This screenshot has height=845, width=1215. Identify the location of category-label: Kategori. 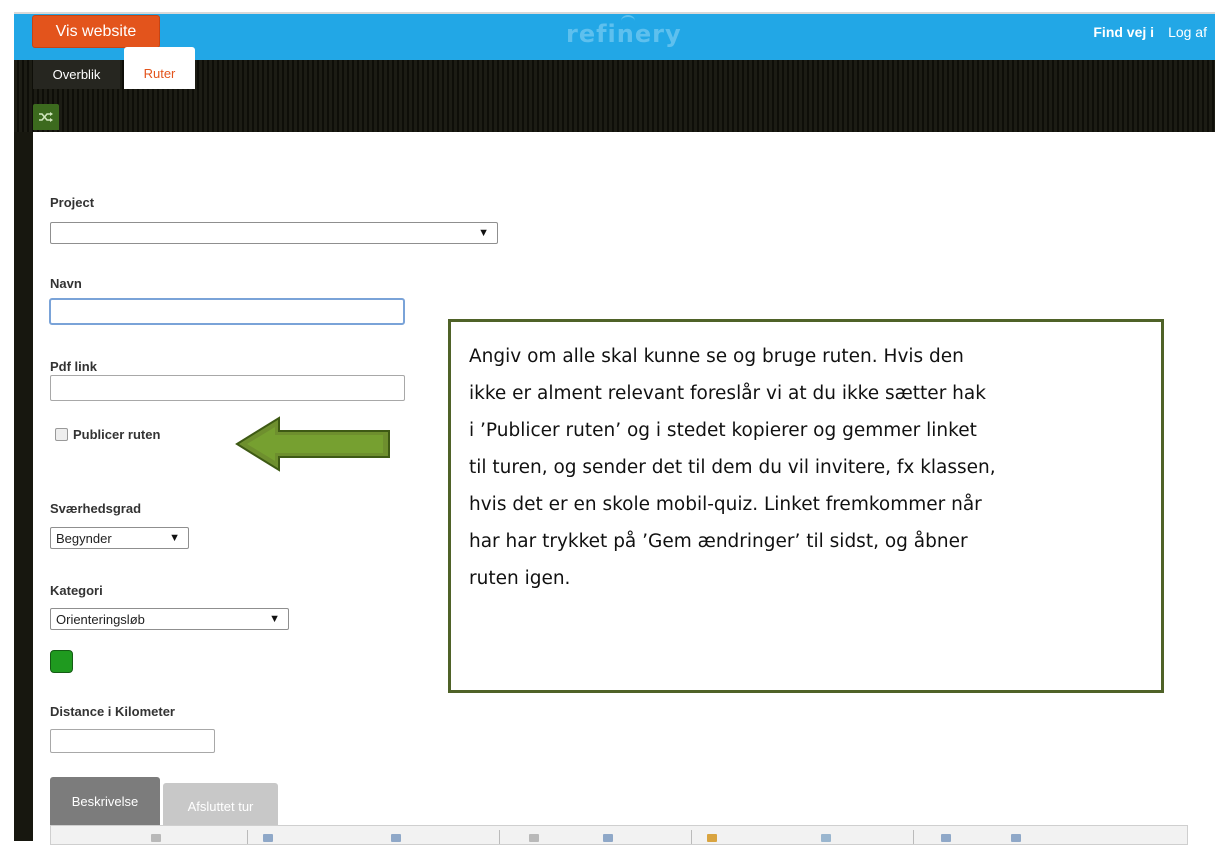
(76, 590).